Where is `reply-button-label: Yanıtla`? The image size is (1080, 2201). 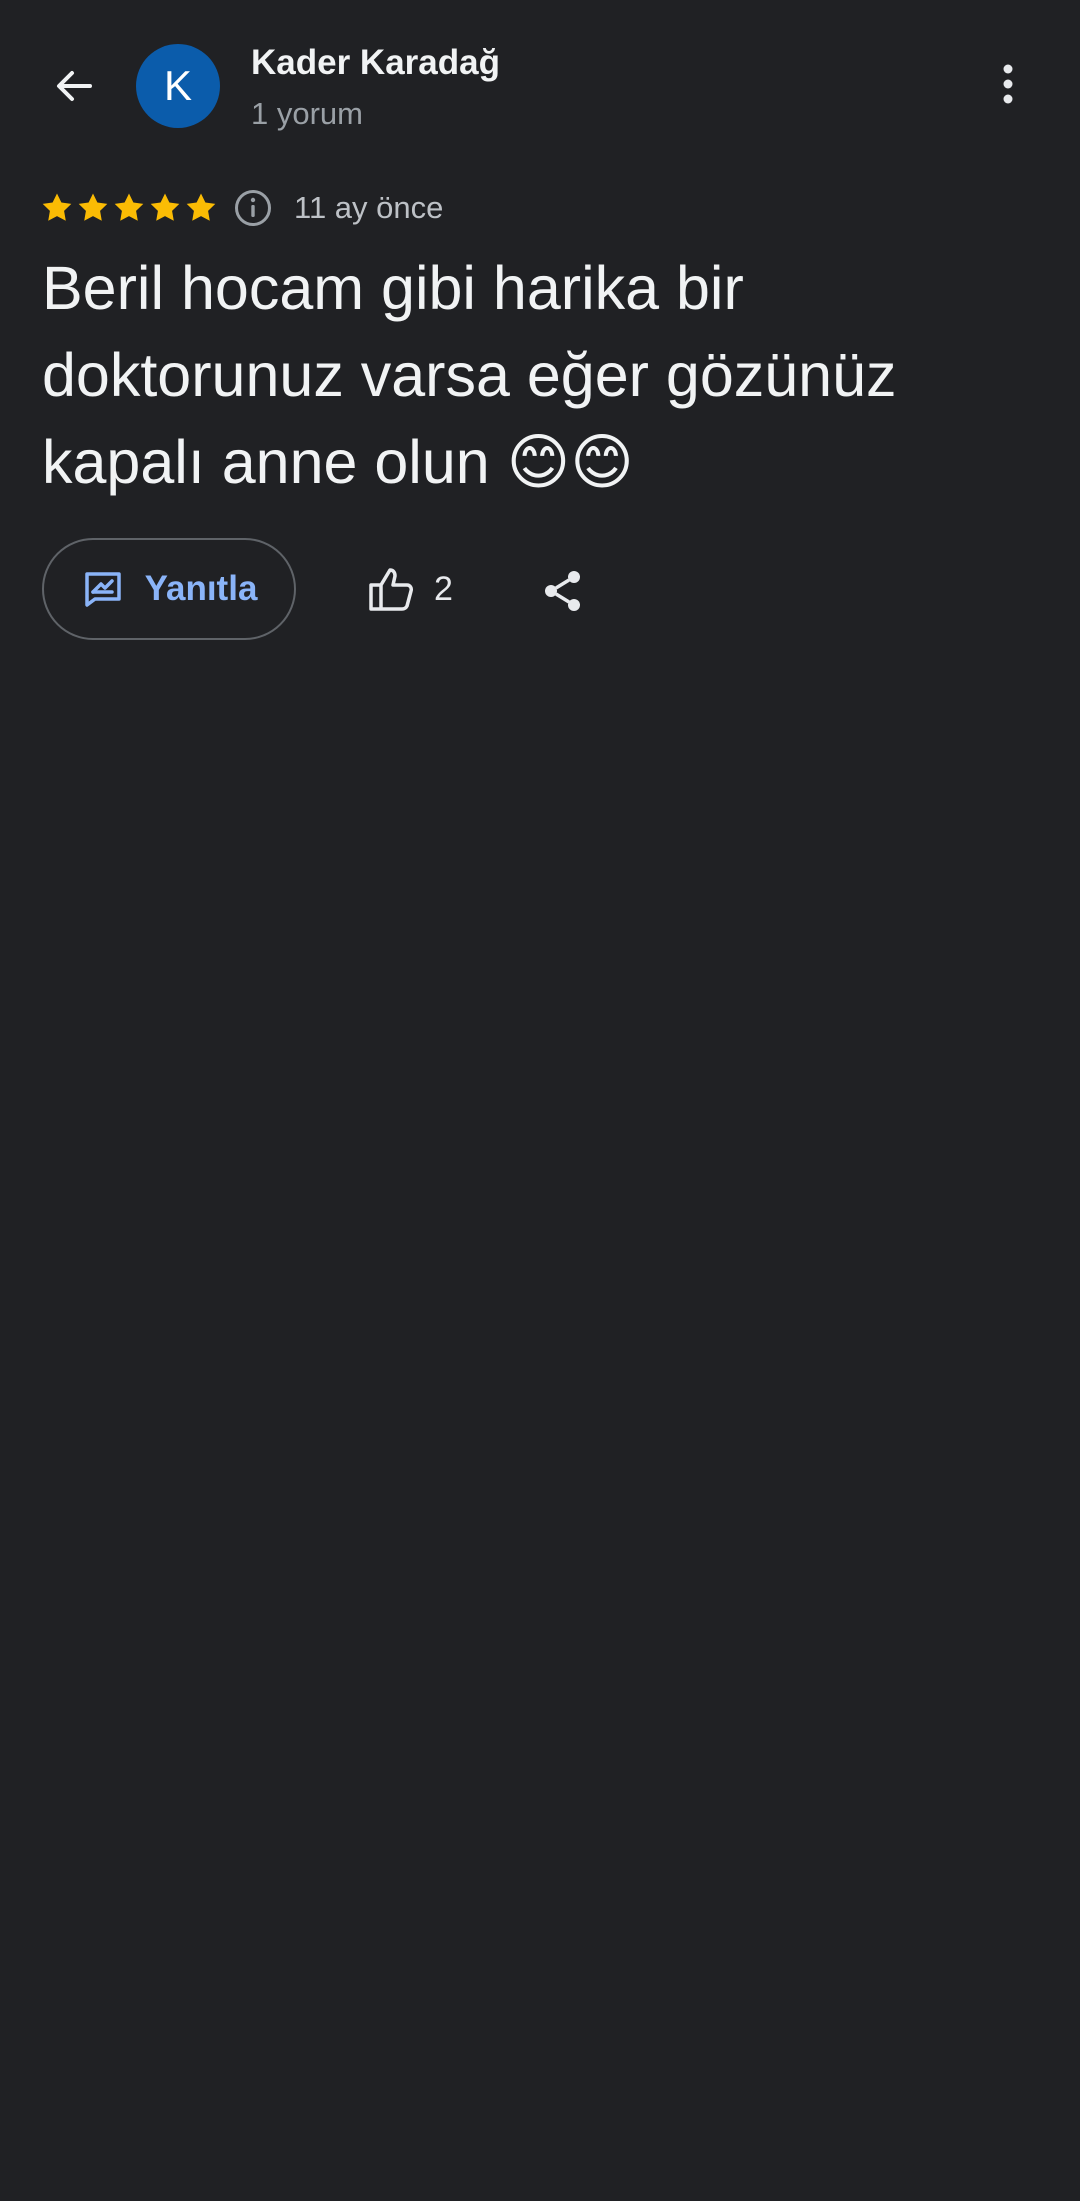 reply-button-label: Yanıtla is located at coordinates (201, 588).